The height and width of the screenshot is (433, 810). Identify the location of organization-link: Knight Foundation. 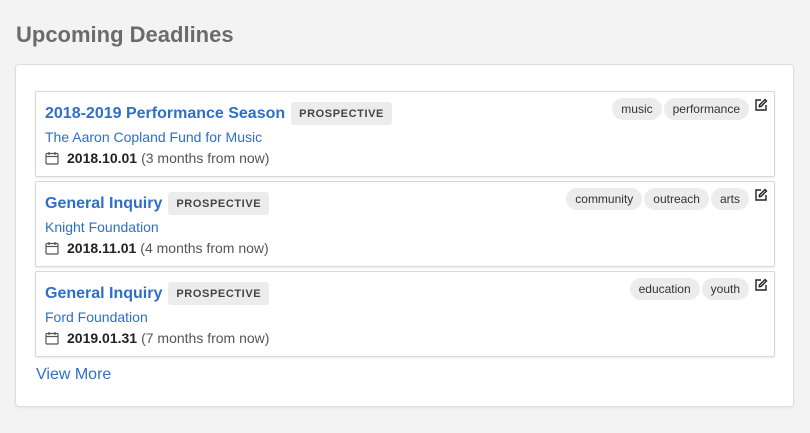
(102, 227).